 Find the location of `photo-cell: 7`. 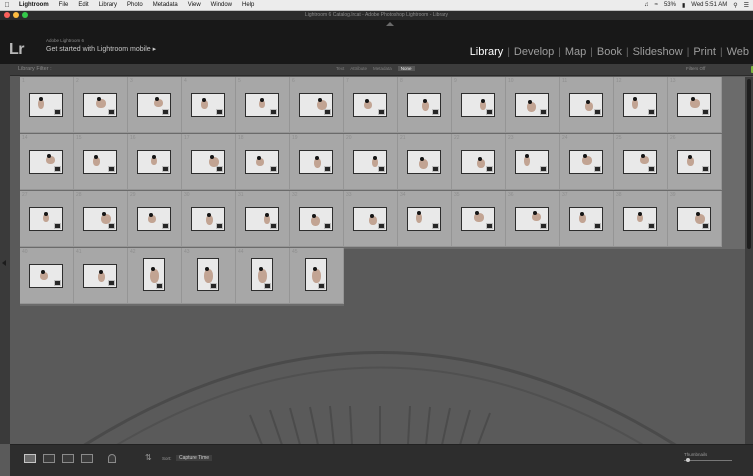

photo-cell: 7 is located at coordinates (371, 105).